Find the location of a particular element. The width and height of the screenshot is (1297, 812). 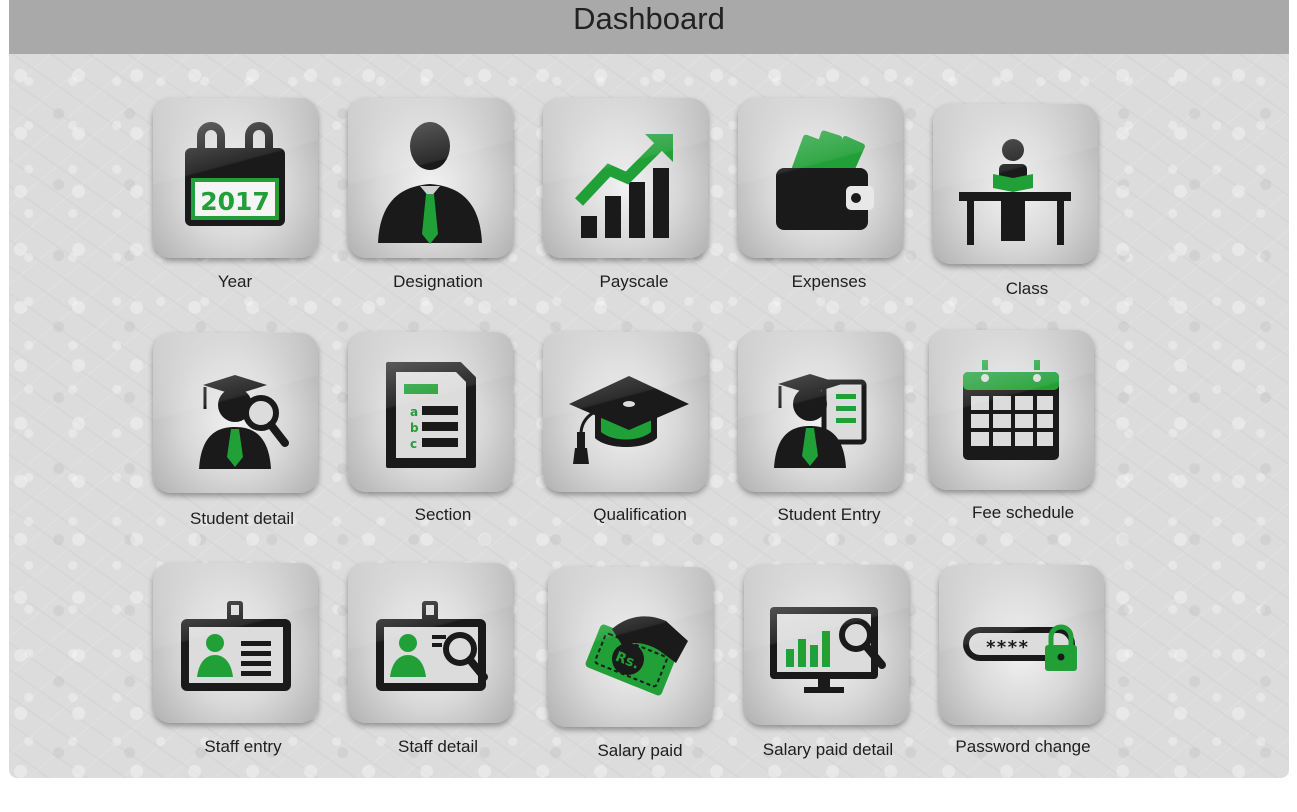

graduation-cap-icon is located at coordinates (629, 420).